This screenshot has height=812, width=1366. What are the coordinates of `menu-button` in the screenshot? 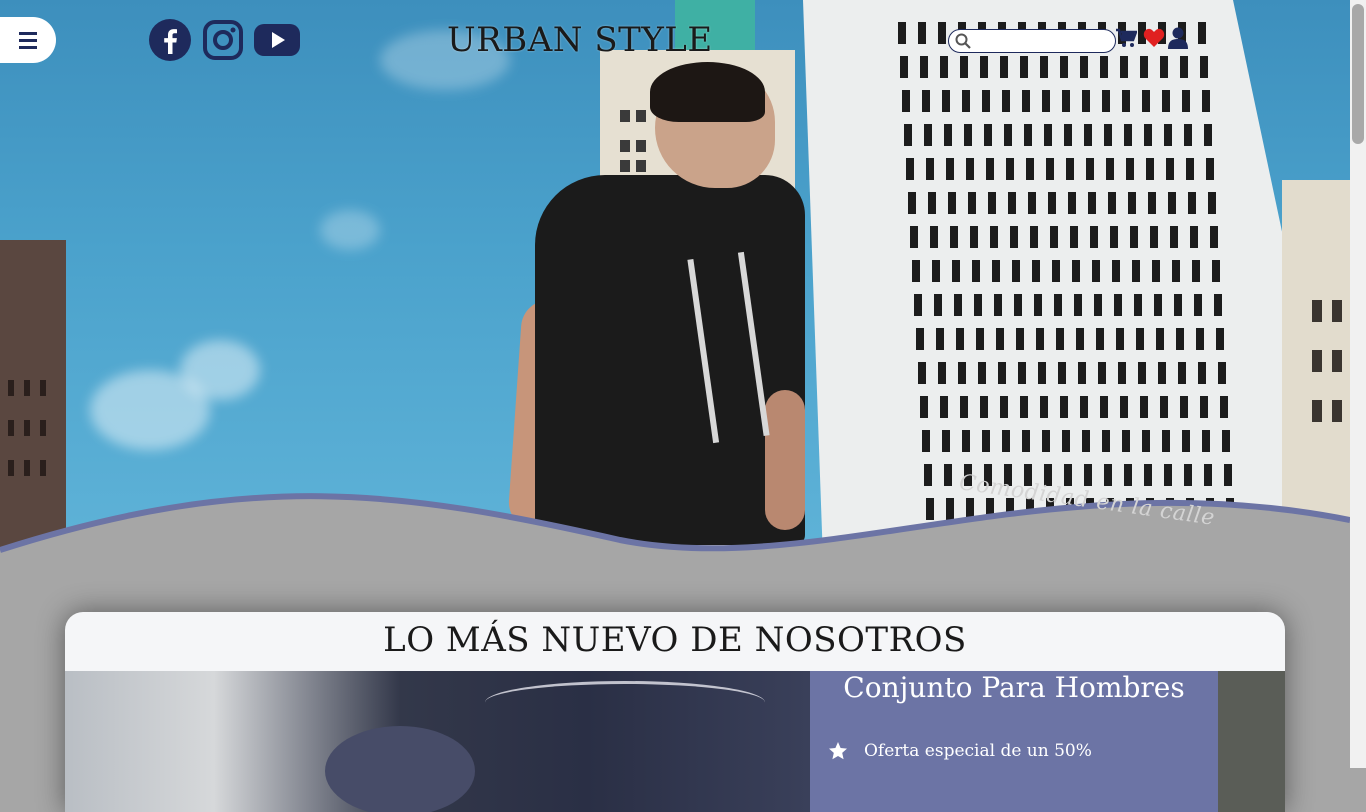 It's located at (28, 40).